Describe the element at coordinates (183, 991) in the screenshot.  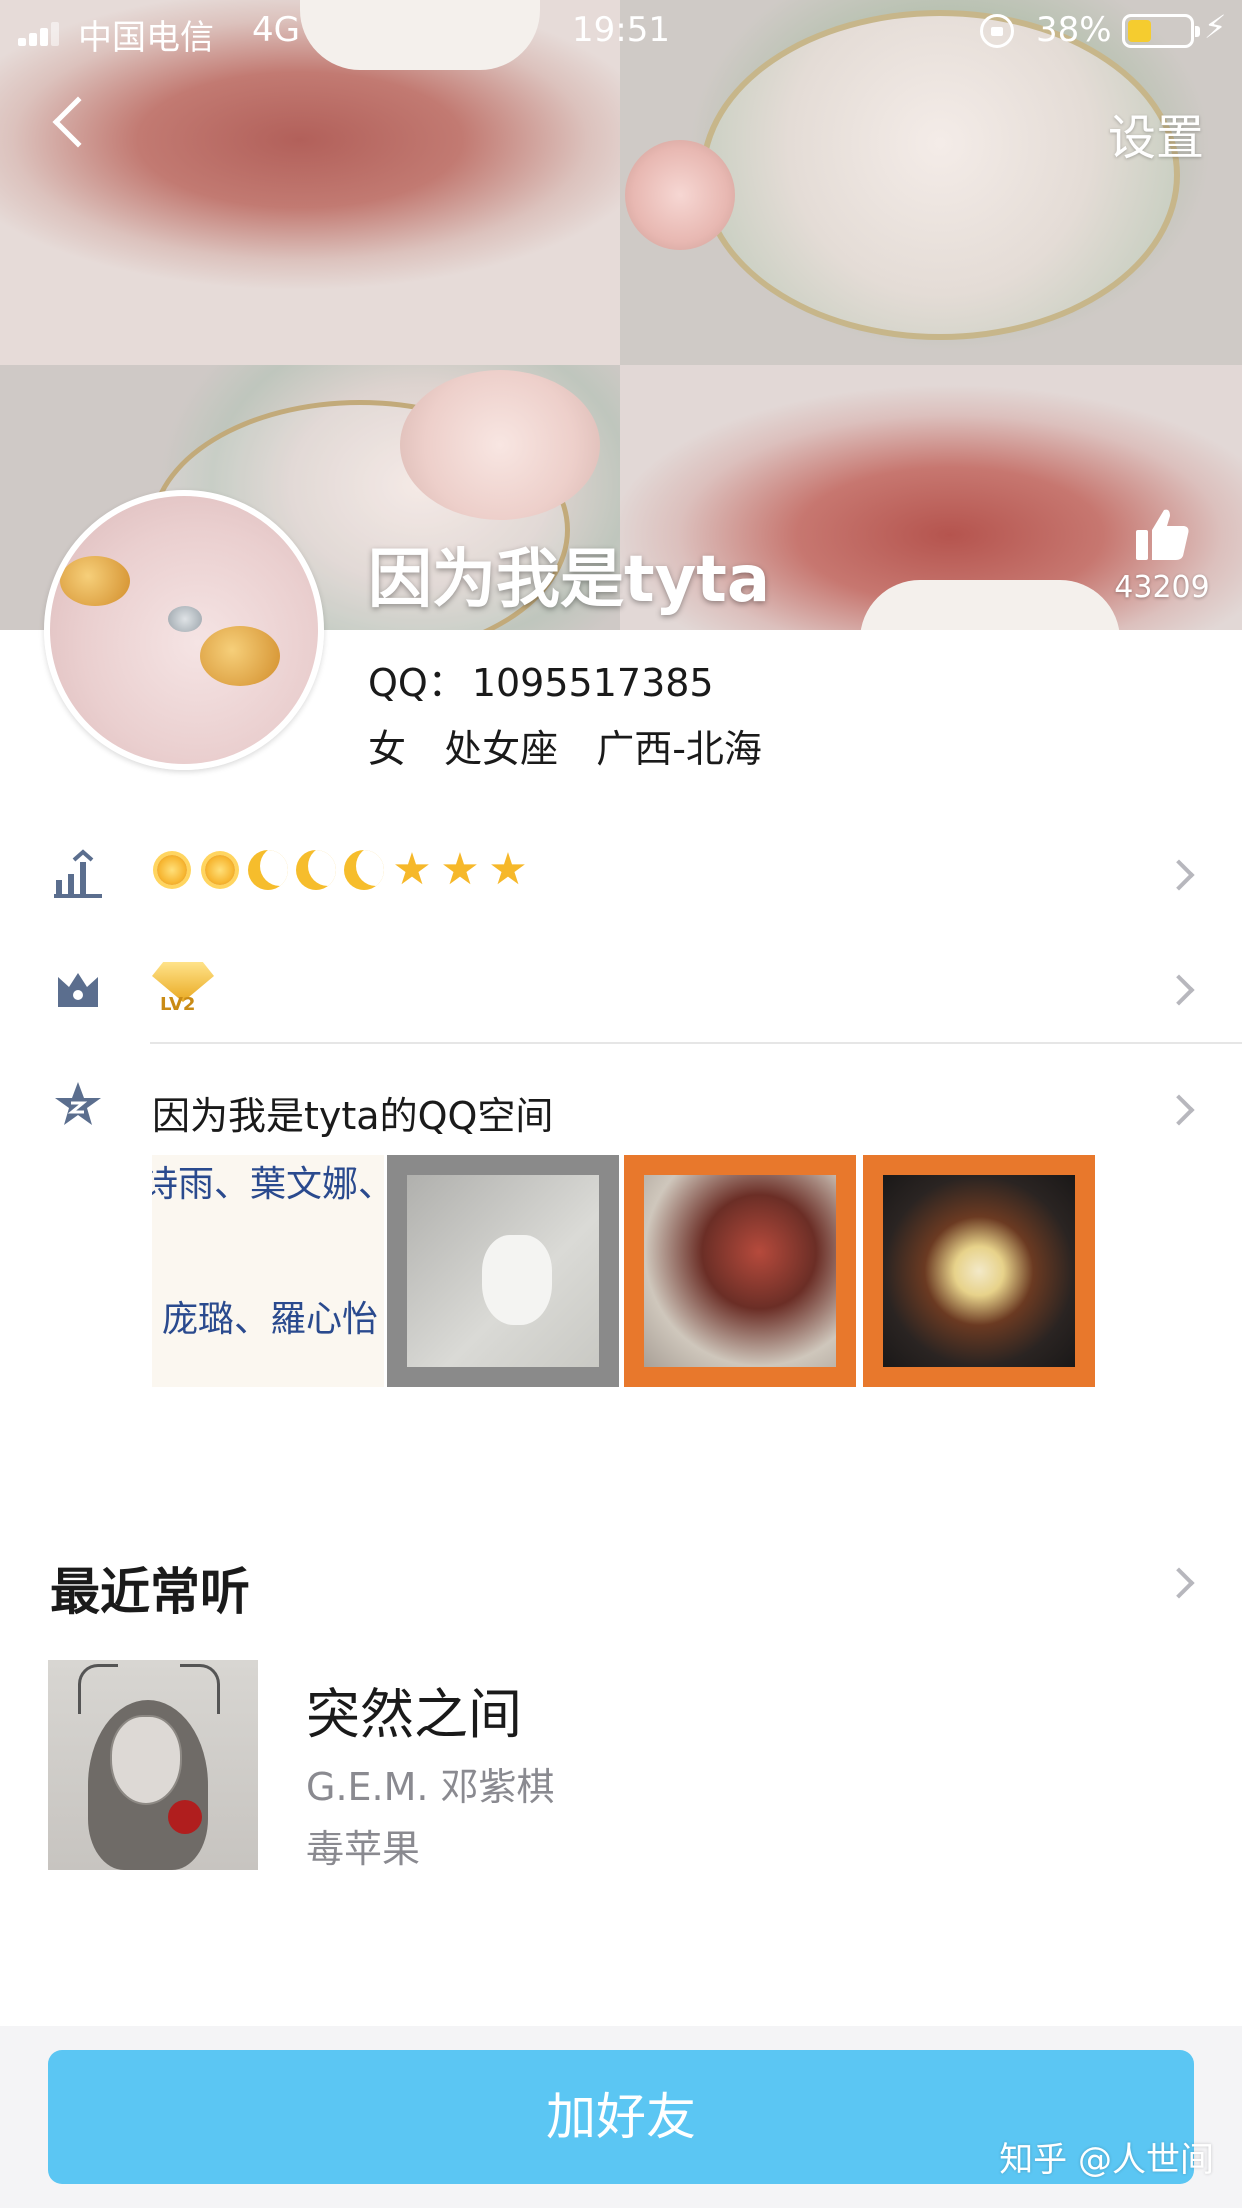
I see `vip-diamond-badge: LV2` at that location.